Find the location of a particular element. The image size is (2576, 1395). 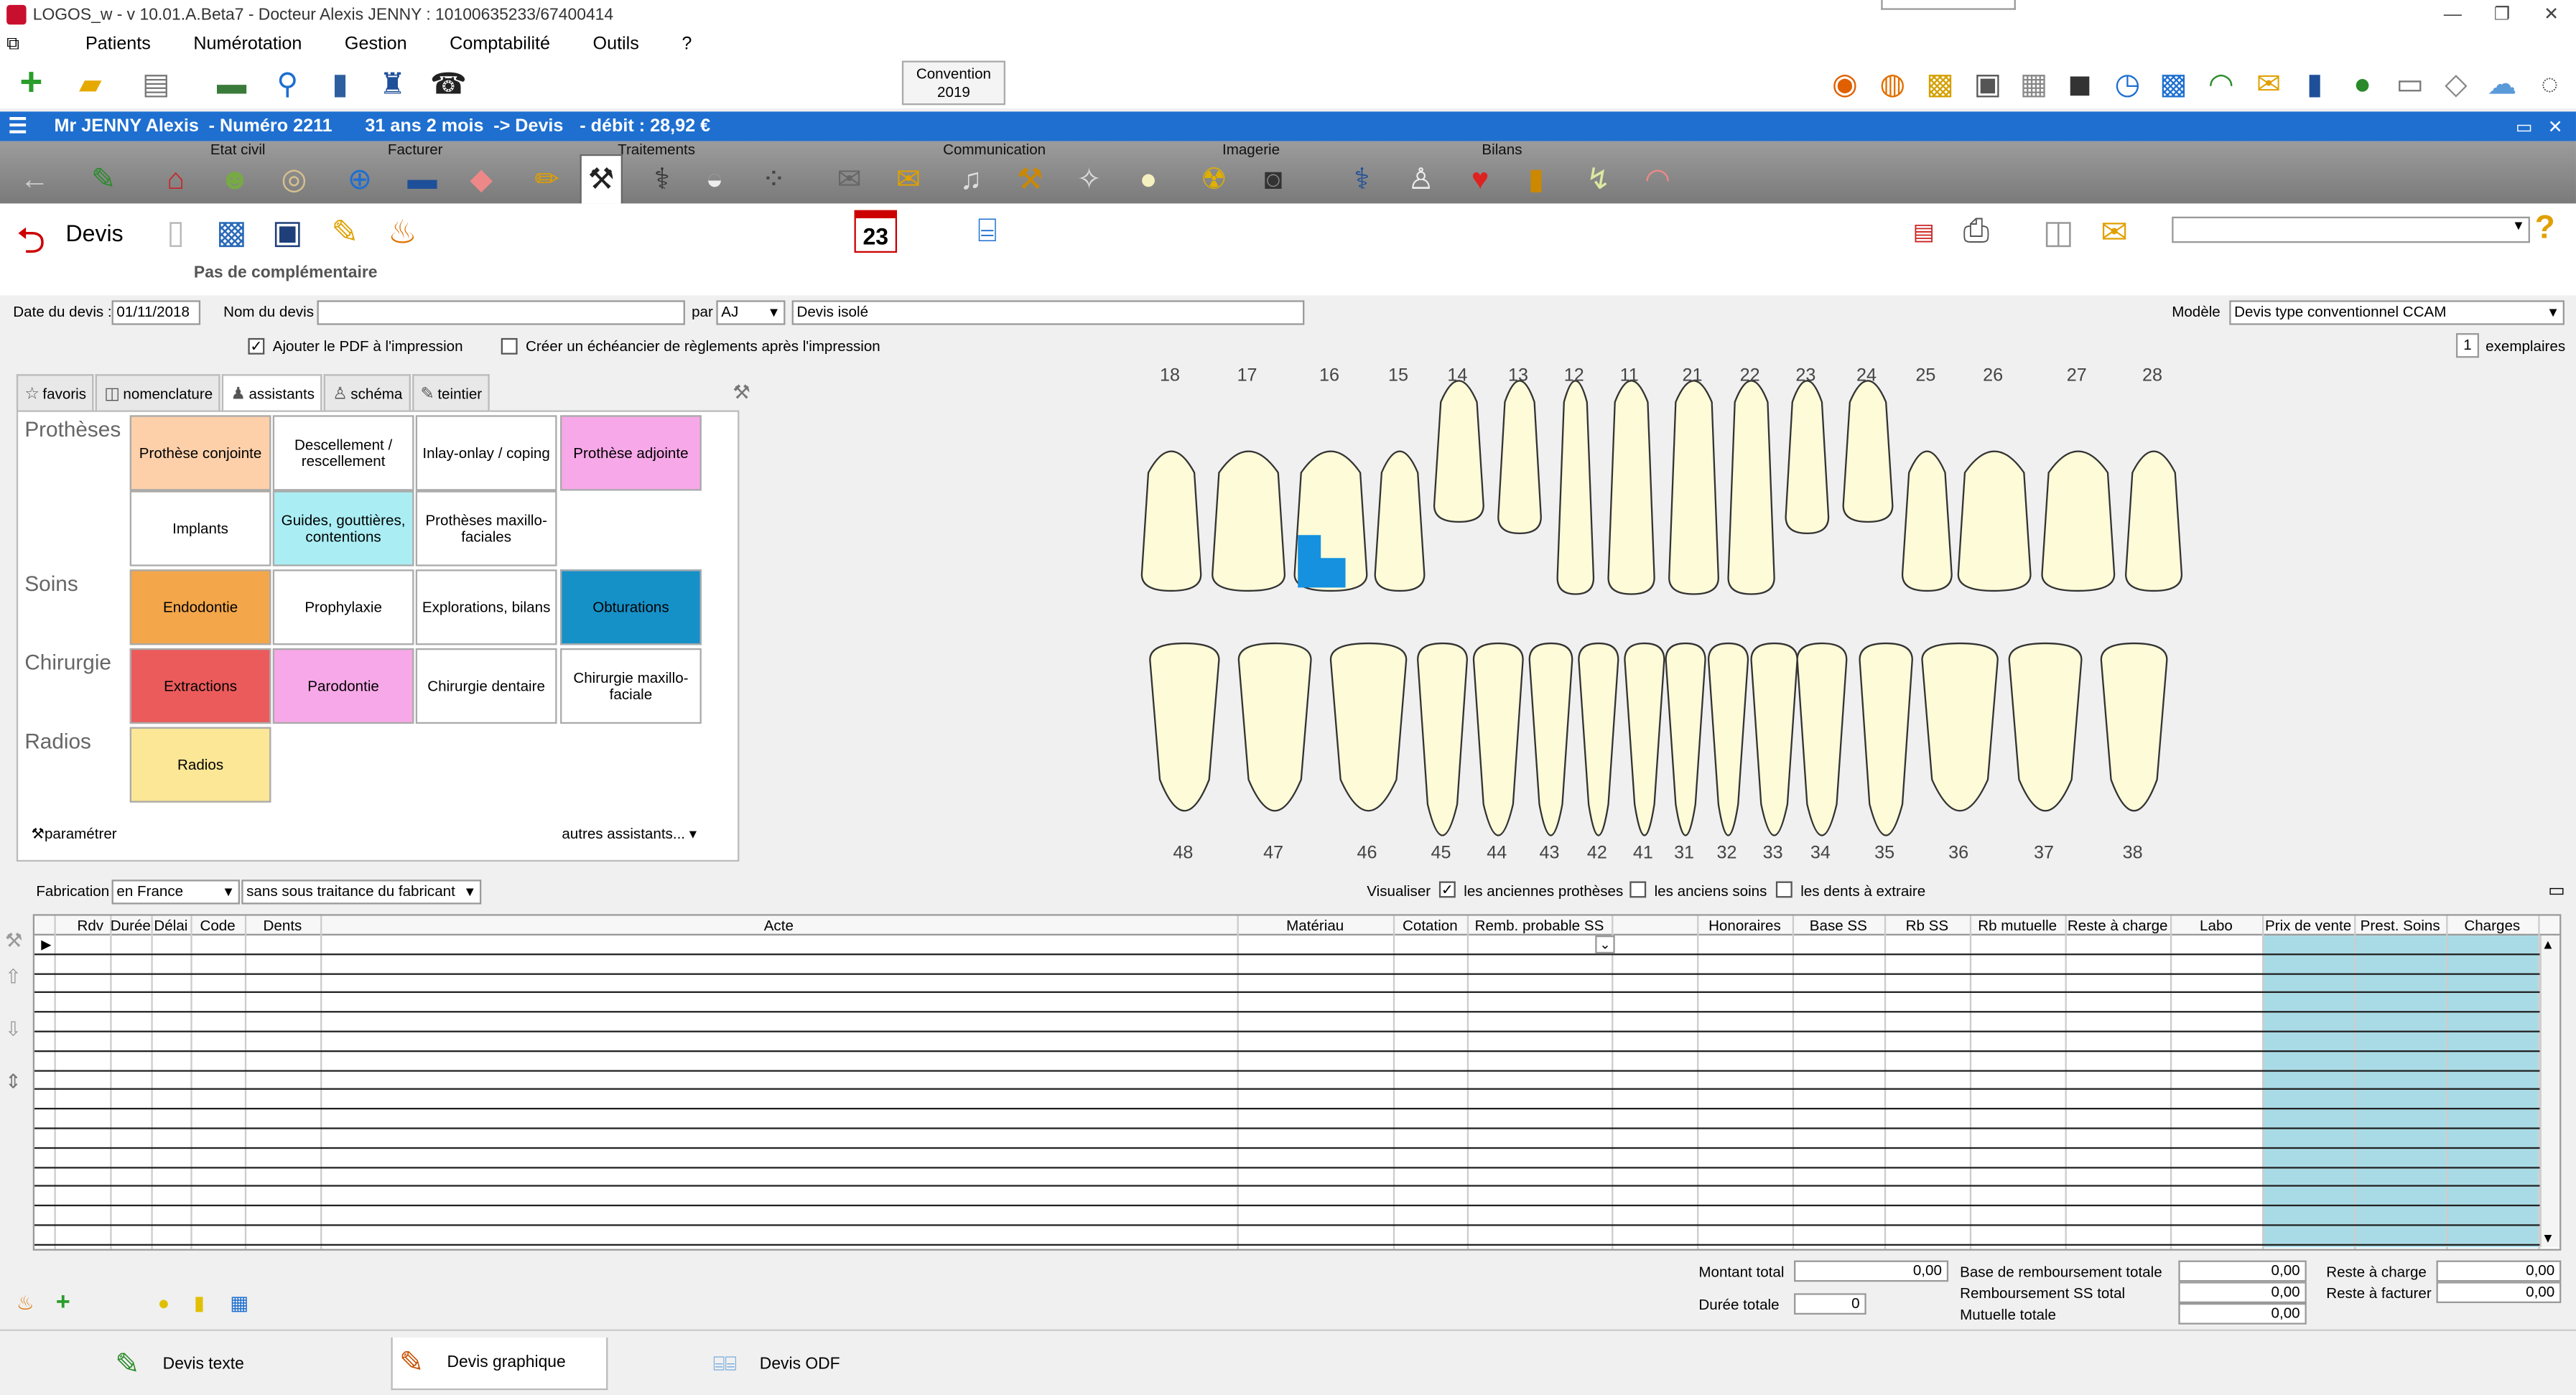

assistant-endodontie: Endodontie is located at coordinates (200, 607).